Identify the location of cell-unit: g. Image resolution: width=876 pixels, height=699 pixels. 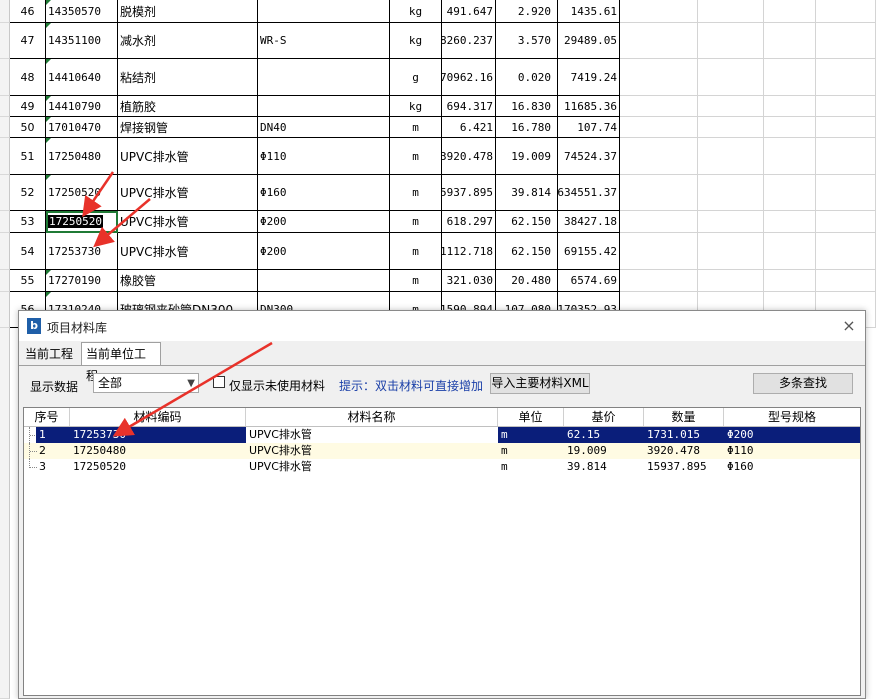
(416, 77).